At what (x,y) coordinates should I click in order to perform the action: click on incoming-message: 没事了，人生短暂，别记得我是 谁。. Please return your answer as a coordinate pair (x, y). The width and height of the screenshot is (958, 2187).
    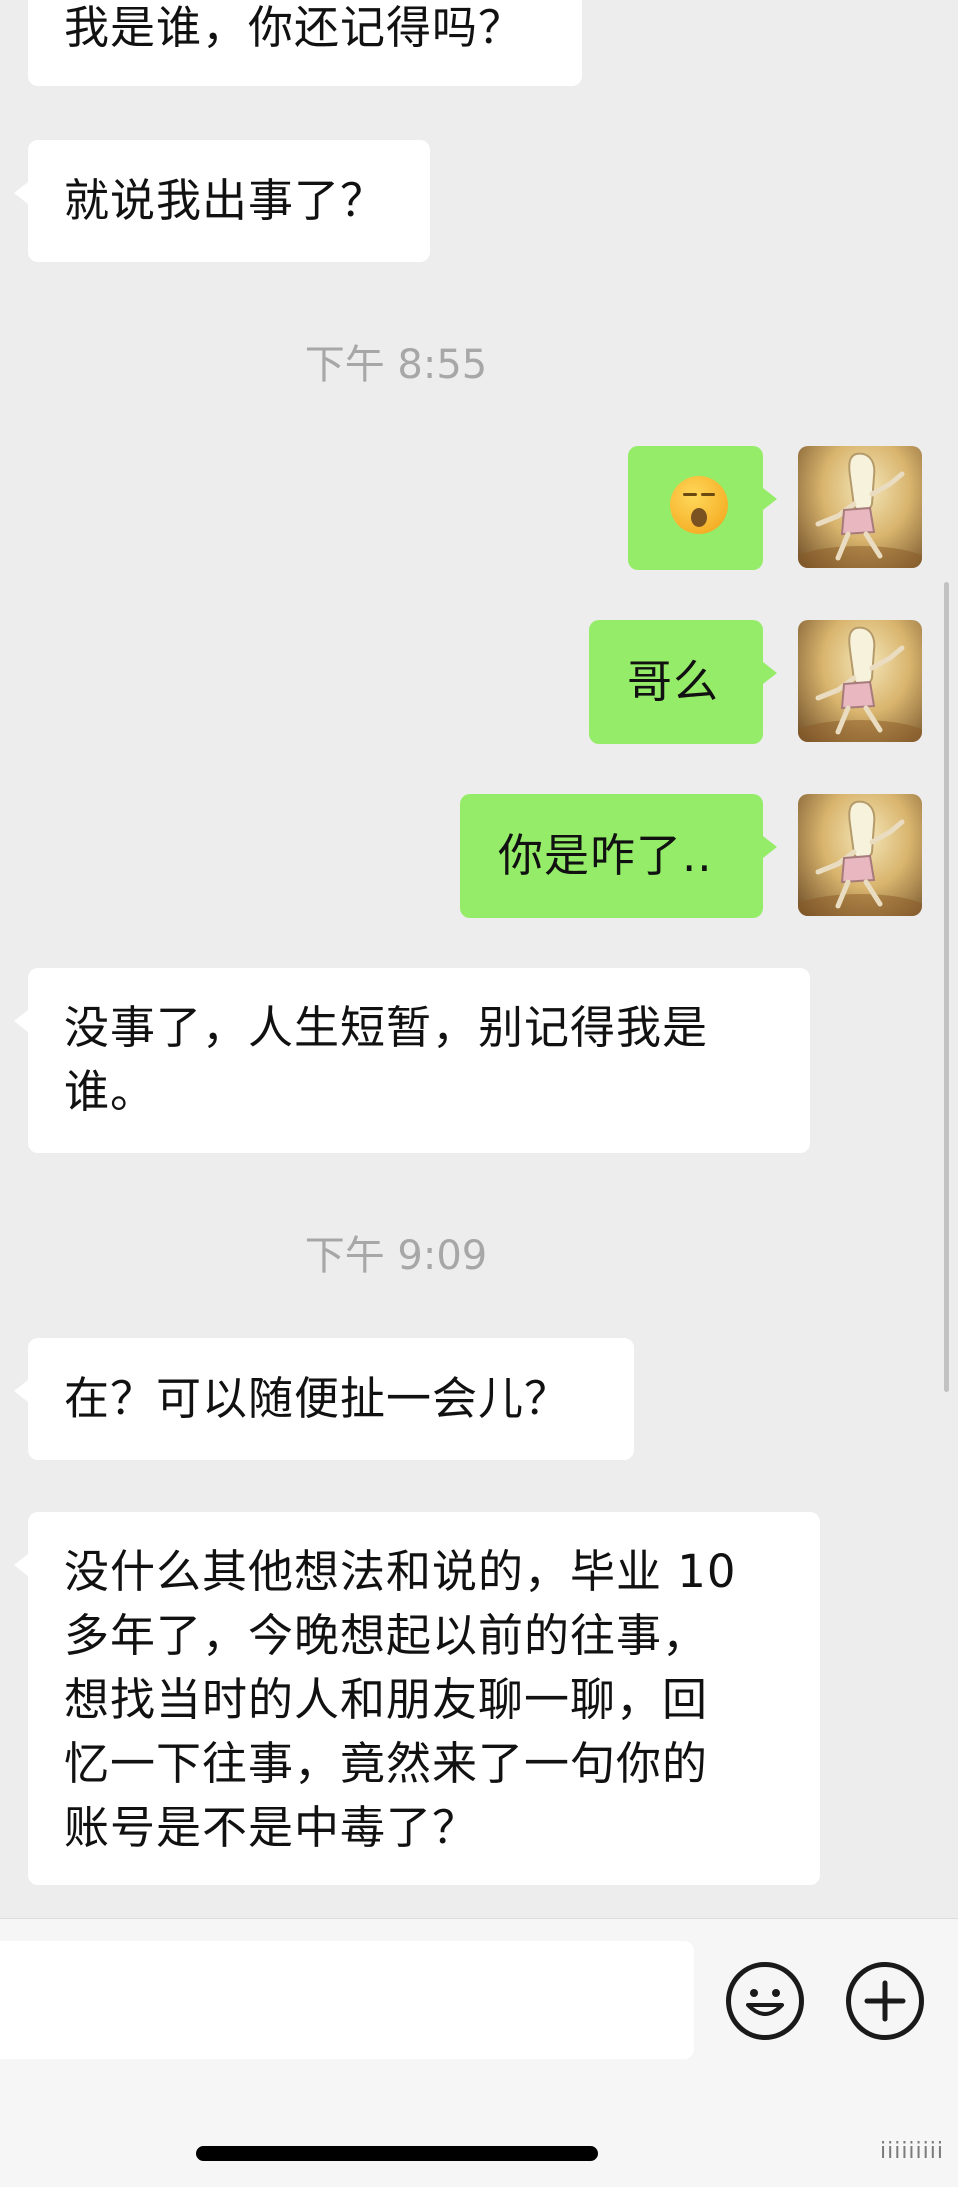
    Looking at the image, I should click on (412, 1060).